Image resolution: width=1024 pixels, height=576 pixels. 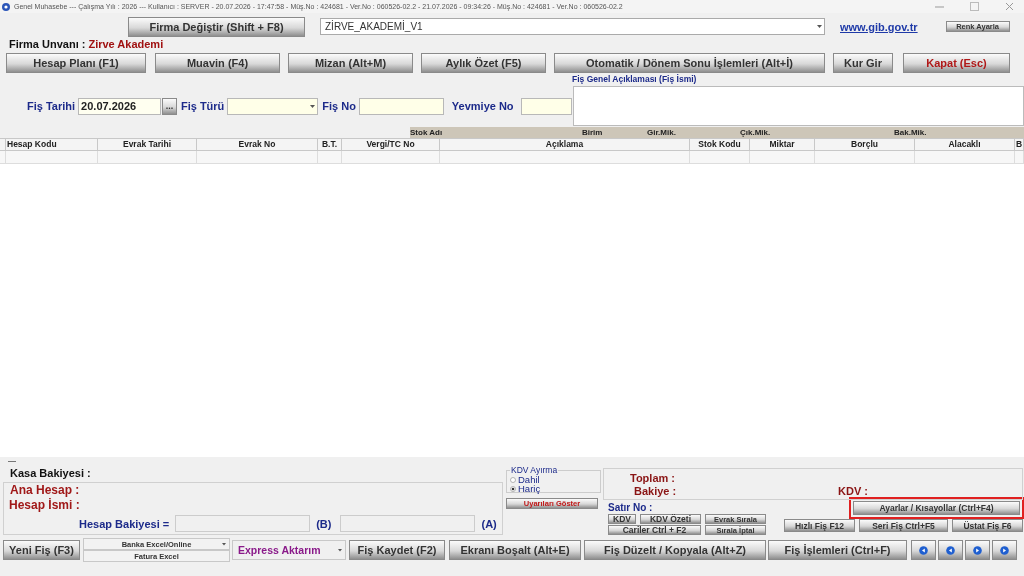 What do you see at coordinates (565, 144) in the screenshot?
I see `column-header: Açıklama` at bounding box center [565, 144].